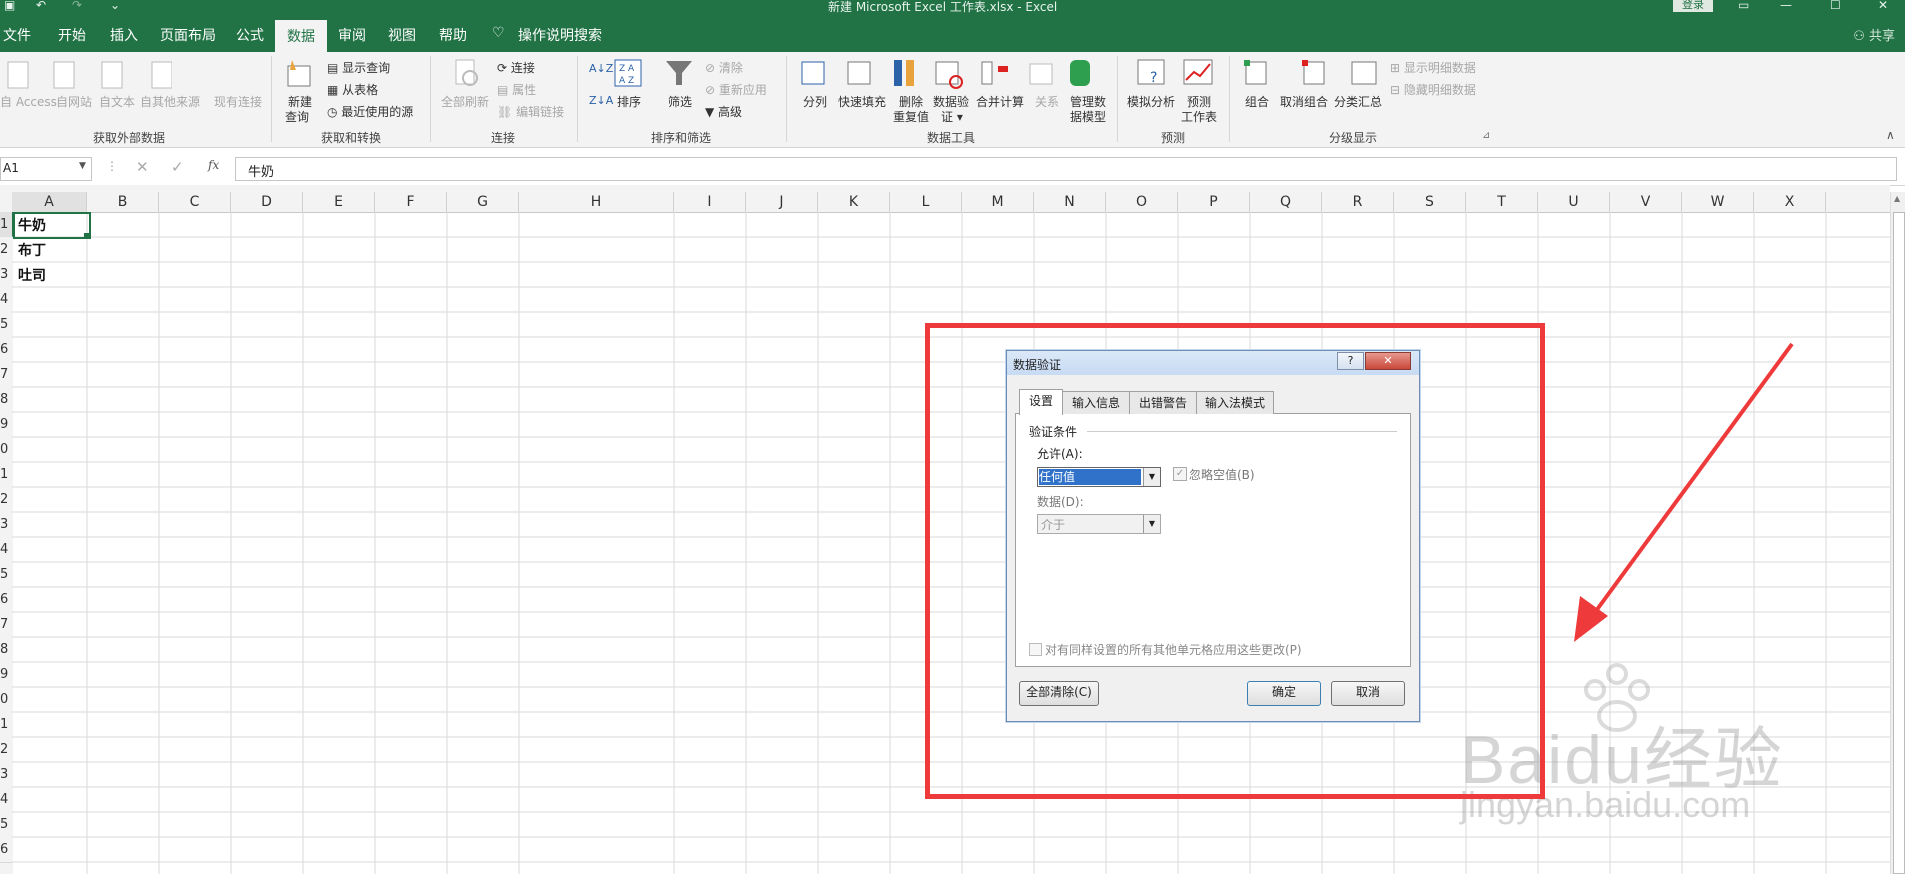 This screenshot has width=1905, height=874. Describe the element at coordinates (1835, 6) in the screenshot. I see `maximize-icon: ☐` at that location.